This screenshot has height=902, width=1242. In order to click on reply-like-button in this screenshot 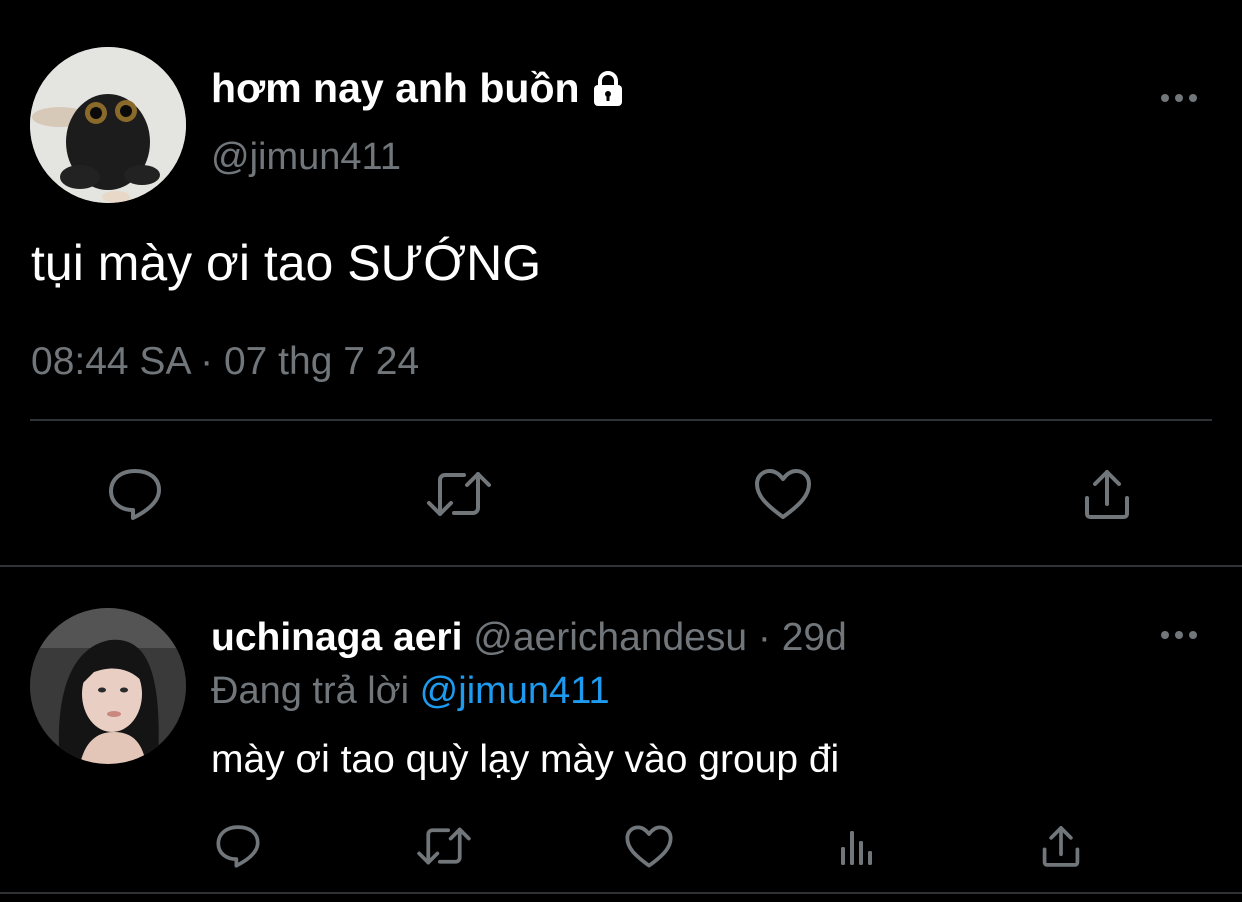, I will do `click(649, 846)`.